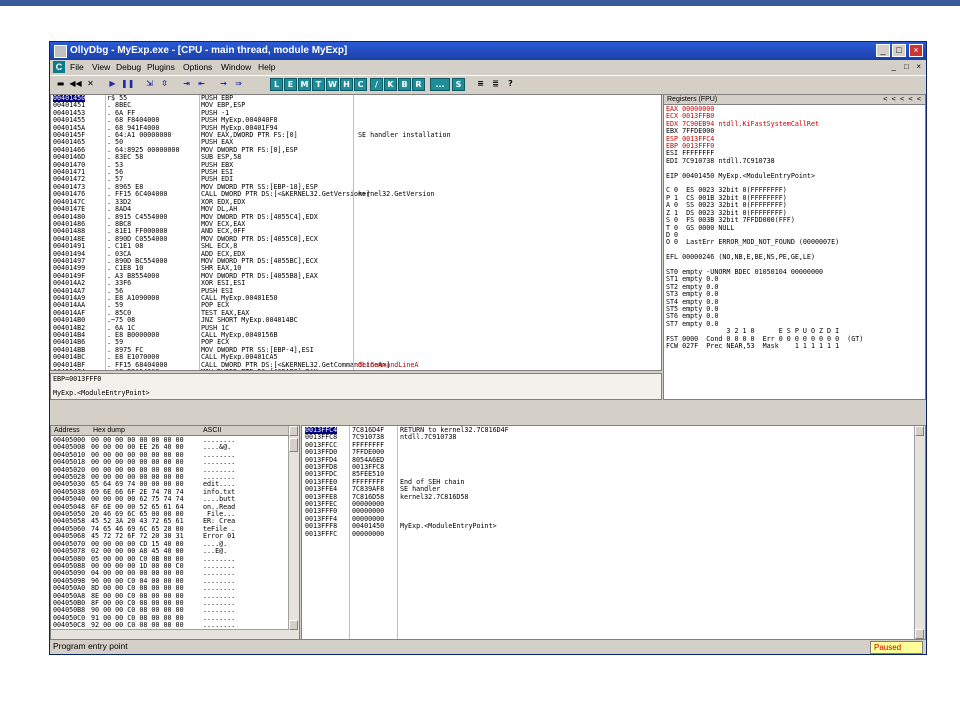 The image size is (960, 720). I want to click on trace-into-icon: ⇥, so click(186, 84).